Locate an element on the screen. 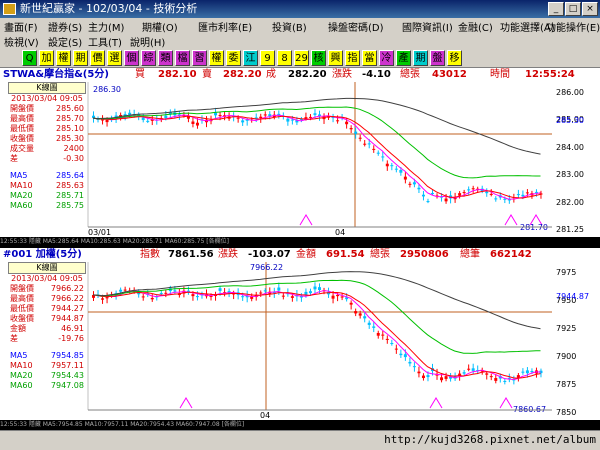 This screenshot has width=600, height=450. toolbar-button: 產 is located at coordinates (403, 58).